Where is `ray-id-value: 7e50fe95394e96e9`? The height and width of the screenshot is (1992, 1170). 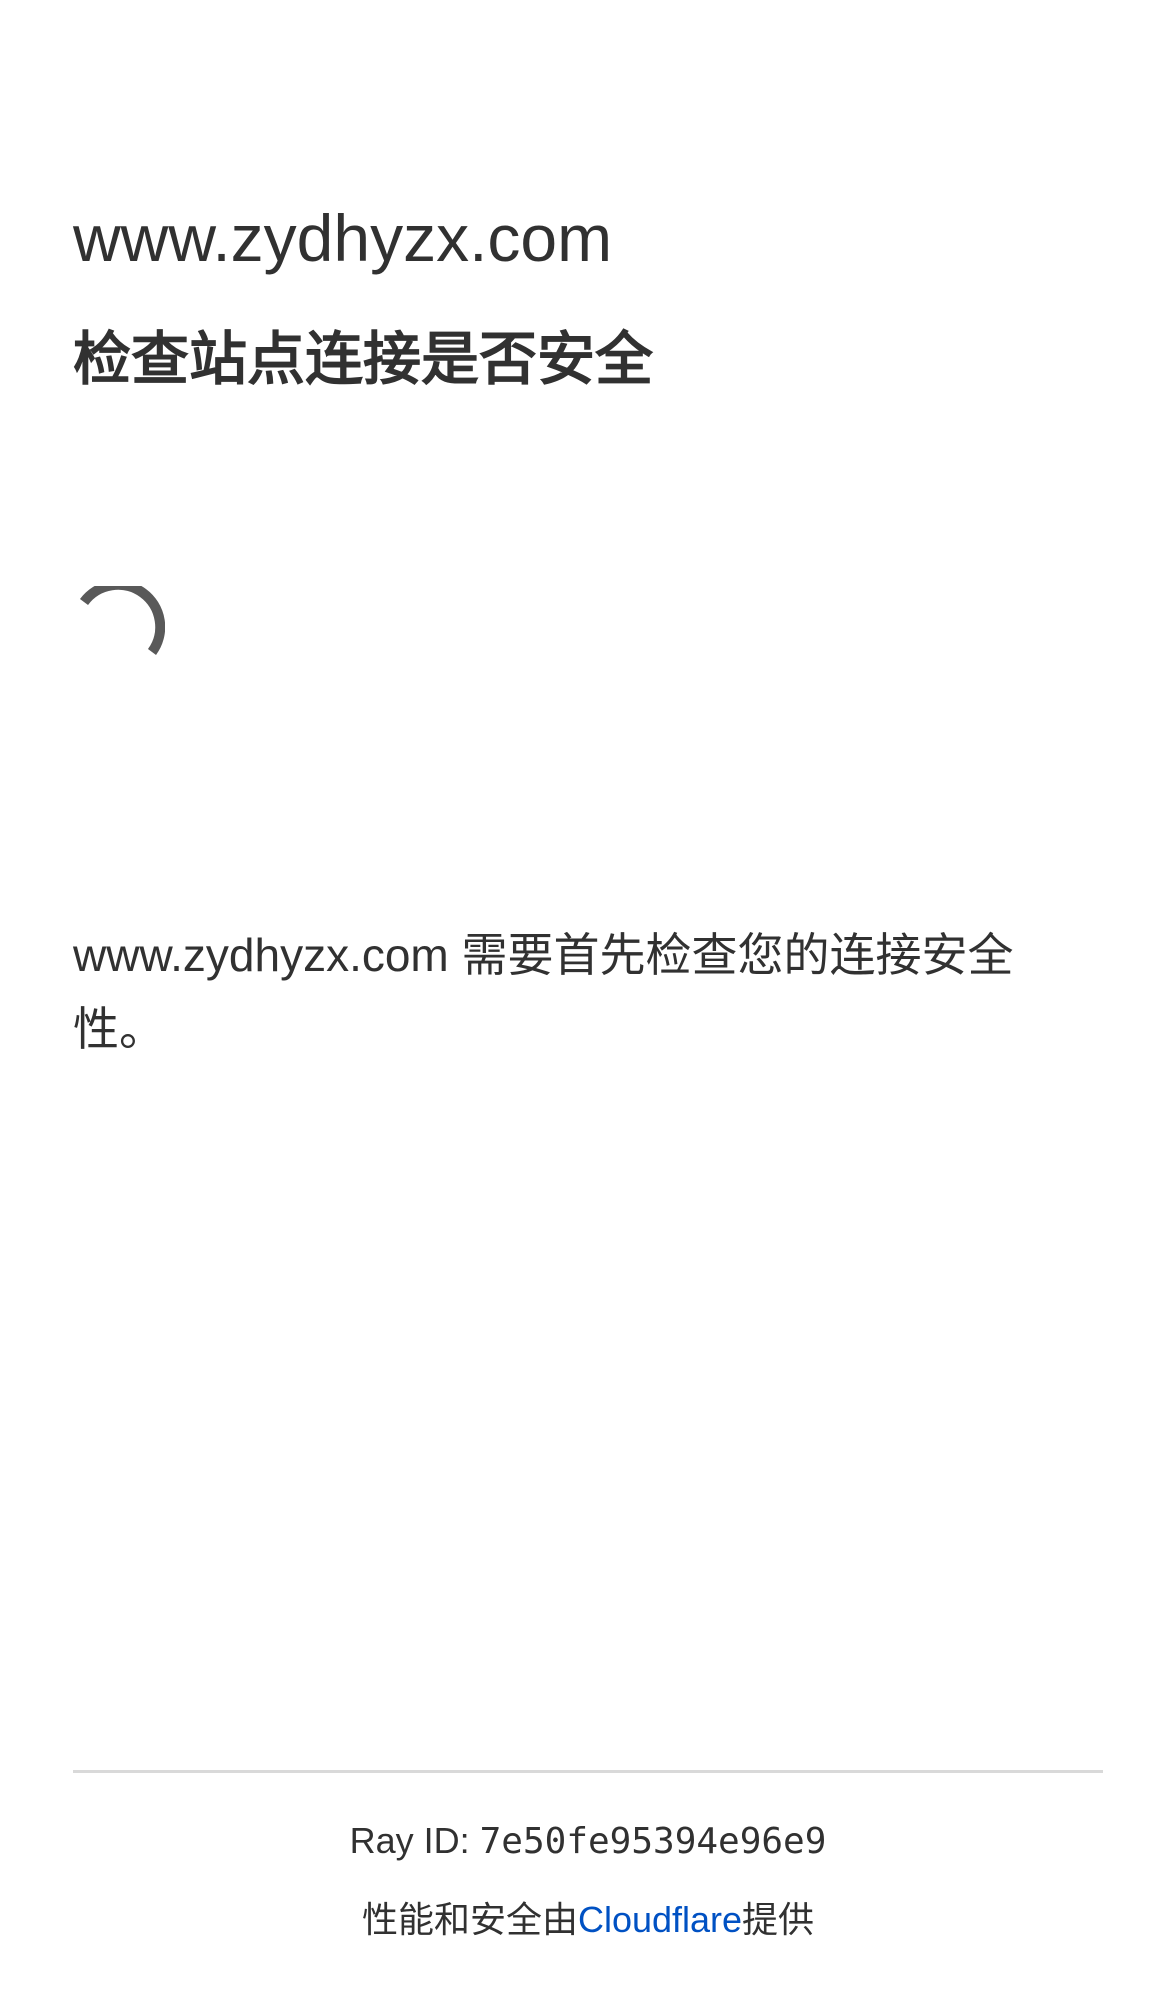
ray-id-value: 7e50fe95394e96e9 is located at coordinates (653, 1841).